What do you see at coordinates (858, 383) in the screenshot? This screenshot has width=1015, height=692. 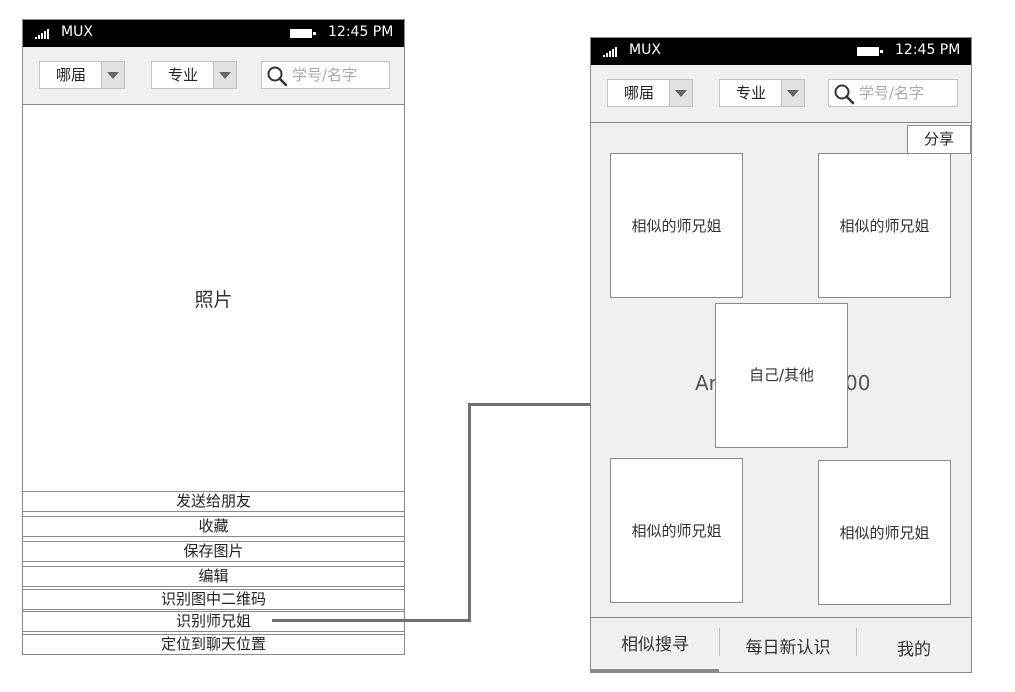 I see `background-text-right: 00` at bounding box center [858, 383].